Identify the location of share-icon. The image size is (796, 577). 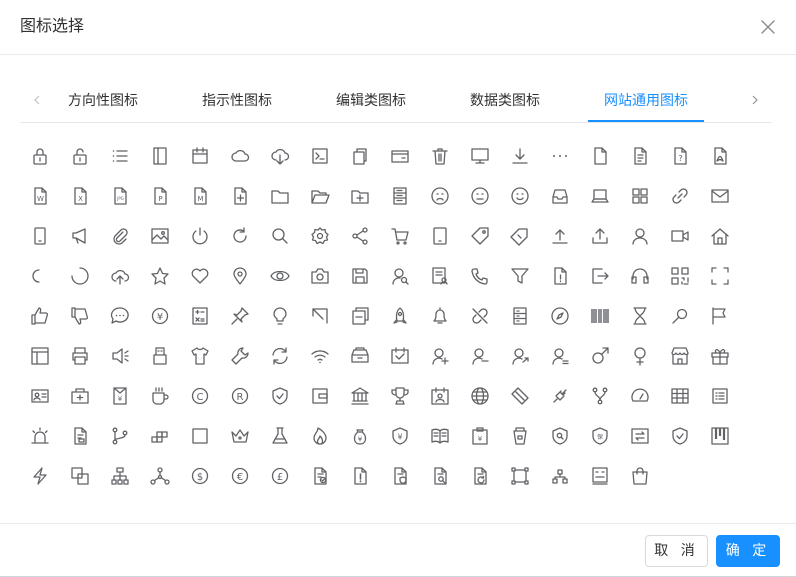
(360, 236).